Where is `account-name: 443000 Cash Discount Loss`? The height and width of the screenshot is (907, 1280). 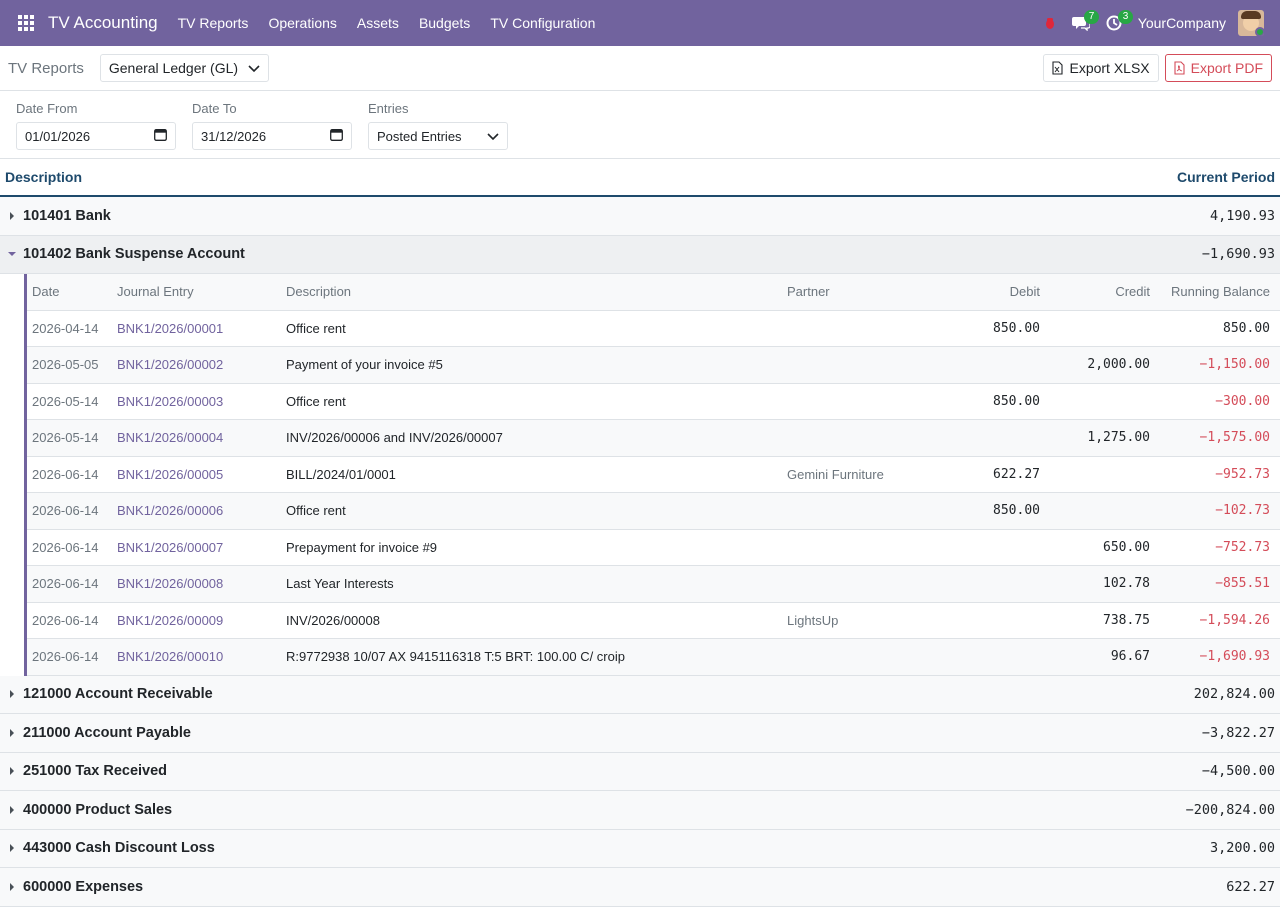
account-name: 443000 Cash Discount Loss is located at coordinates (119, 848).